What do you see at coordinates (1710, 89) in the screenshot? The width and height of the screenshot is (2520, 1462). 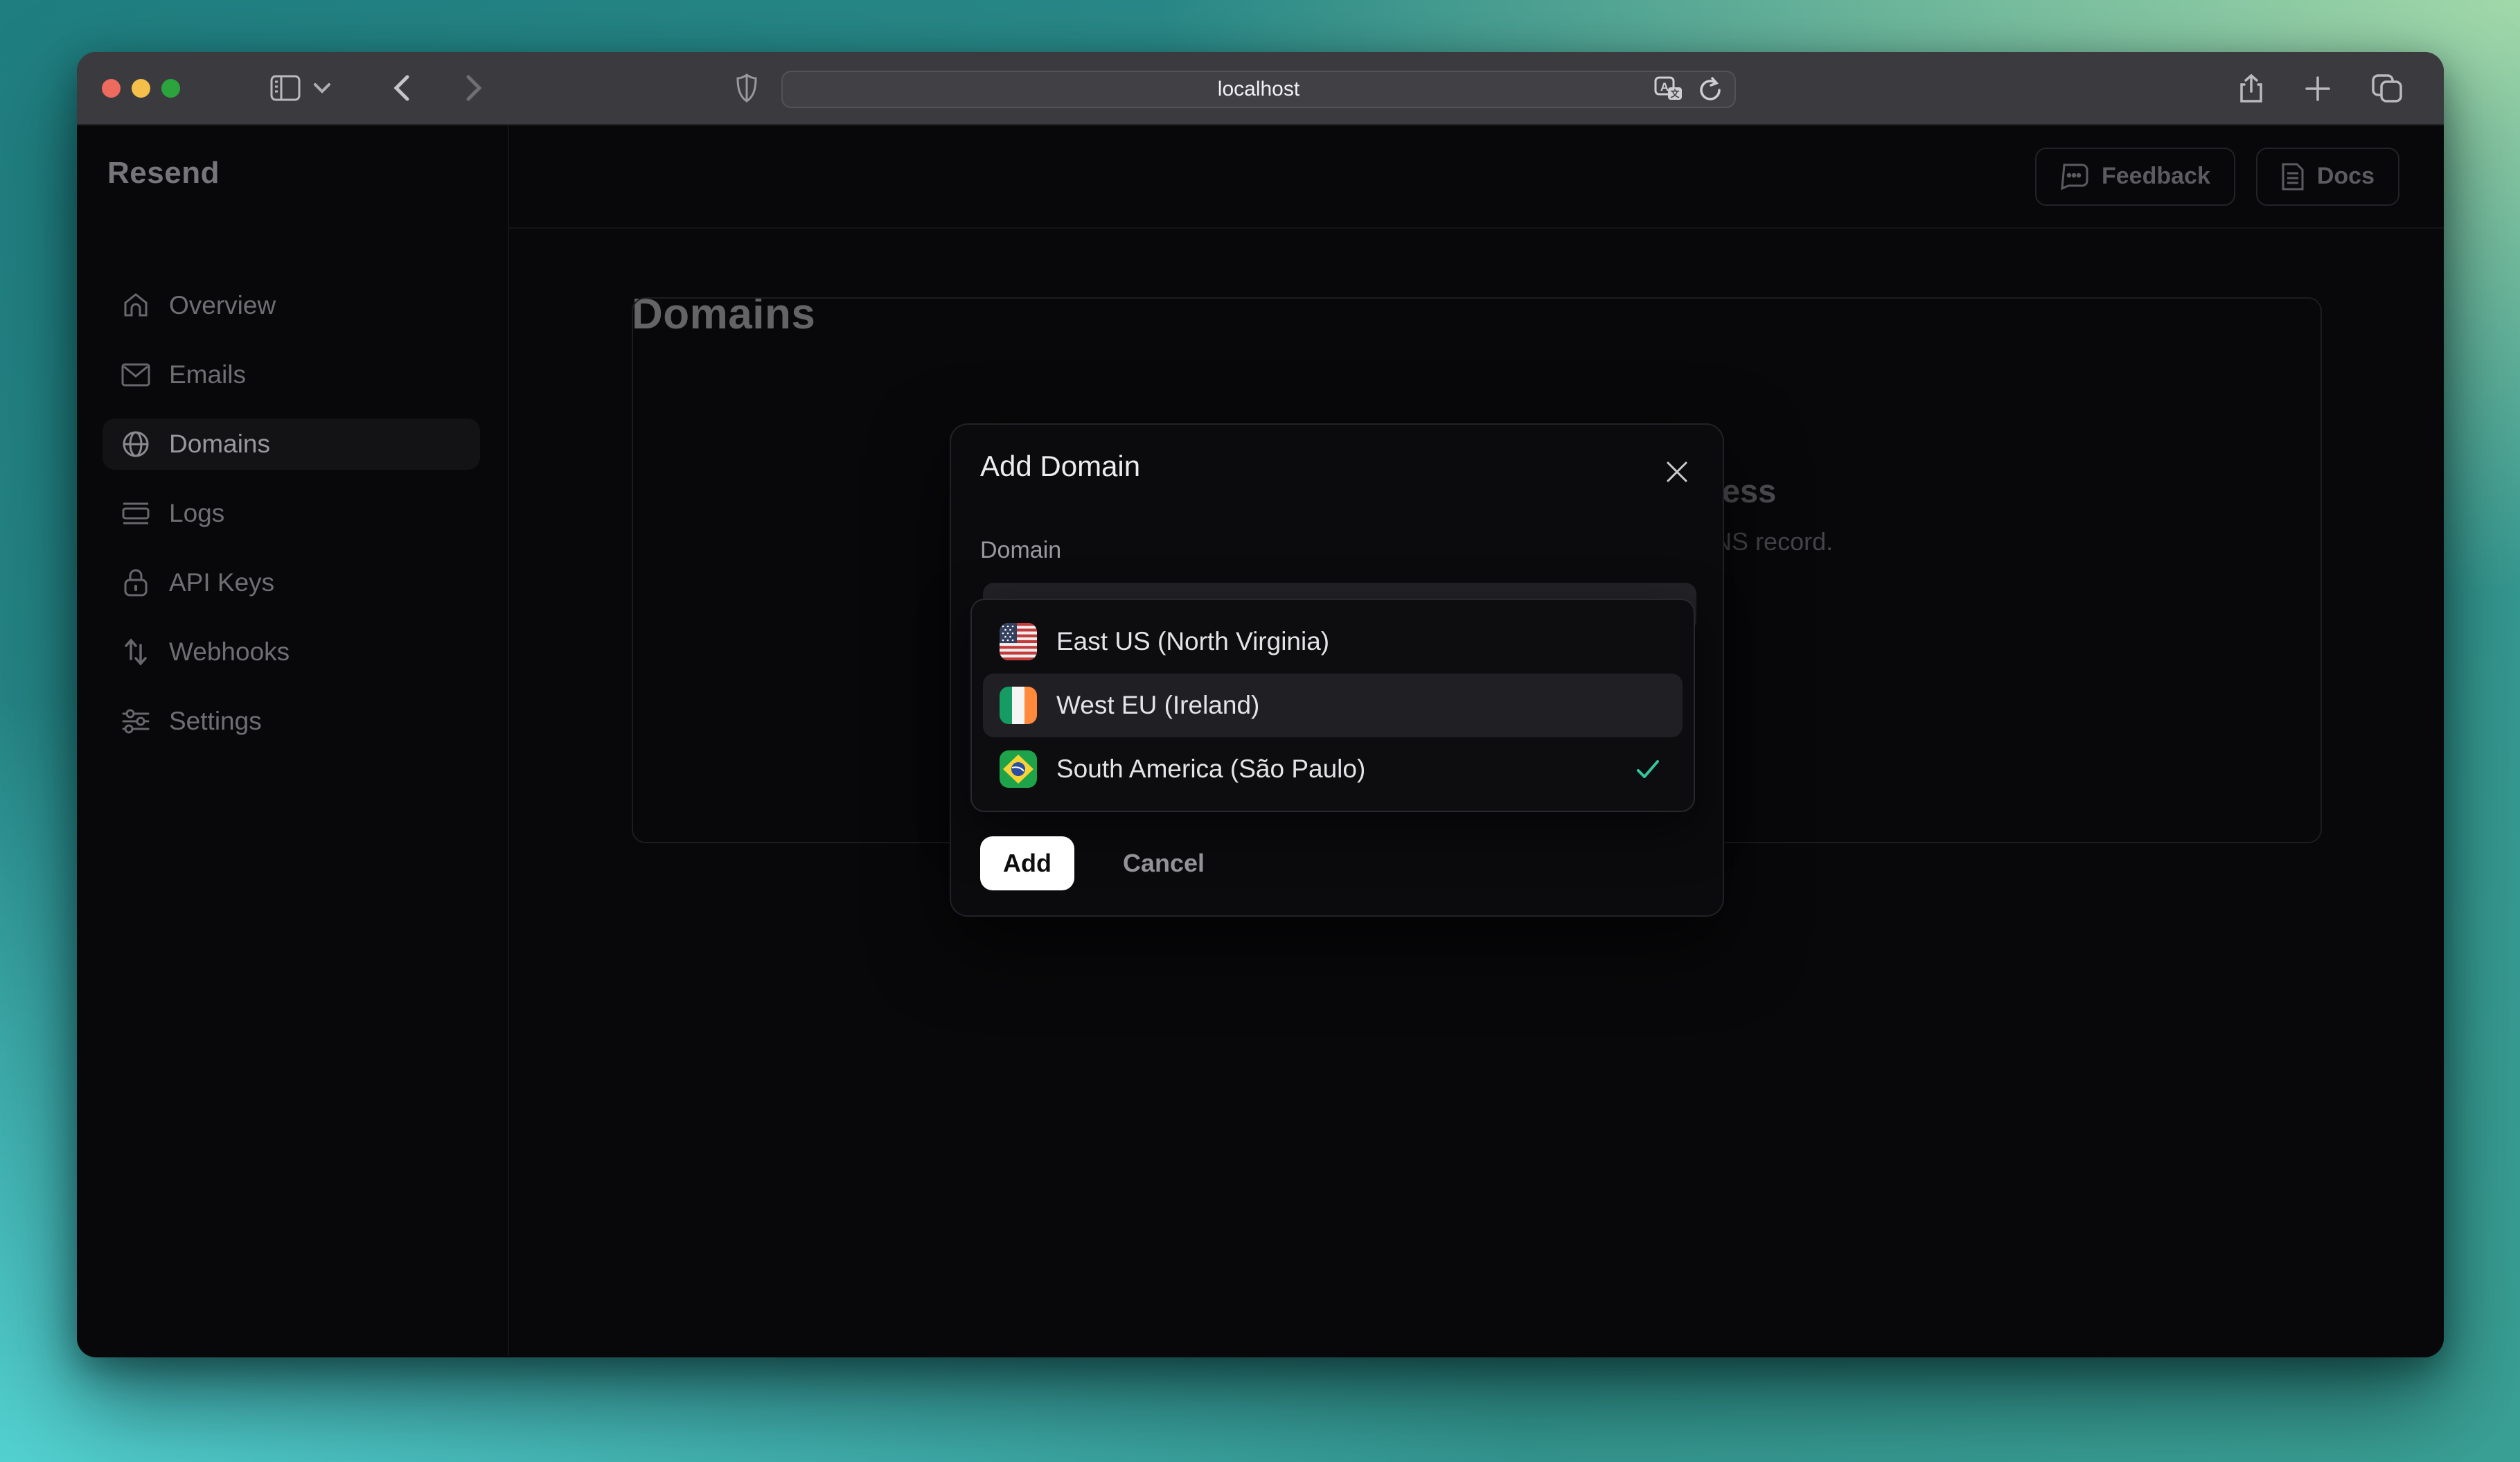 I see `reload-icon` at bounding box center [1710, 89].